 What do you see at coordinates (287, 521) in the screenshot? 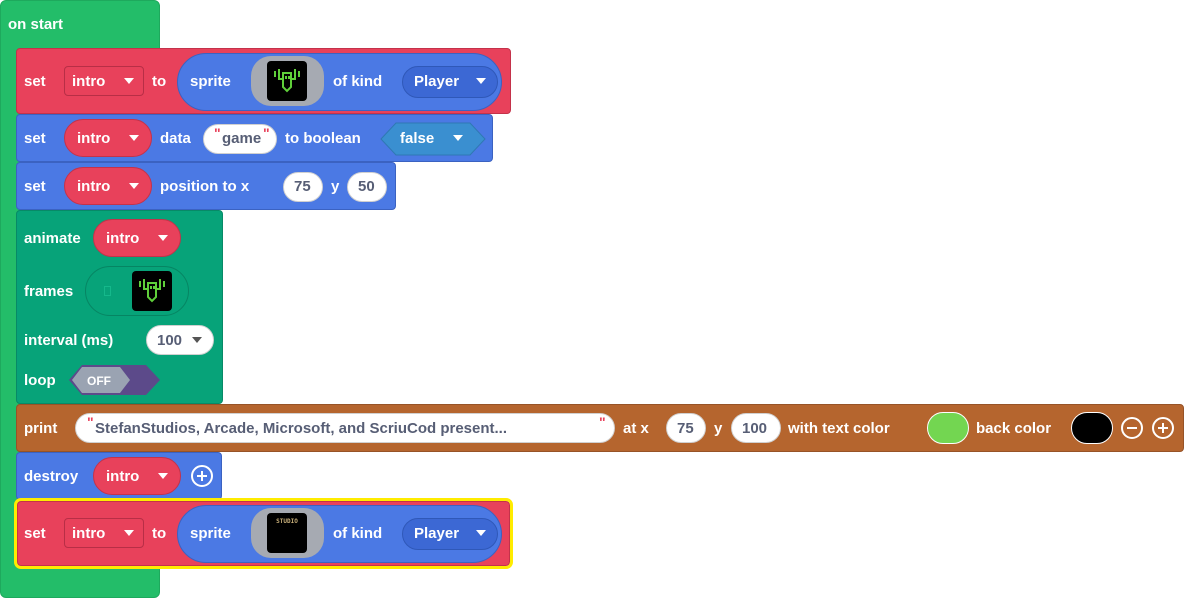
I see `studio-image-text: STUDIO` at bounding box center [287, 521].